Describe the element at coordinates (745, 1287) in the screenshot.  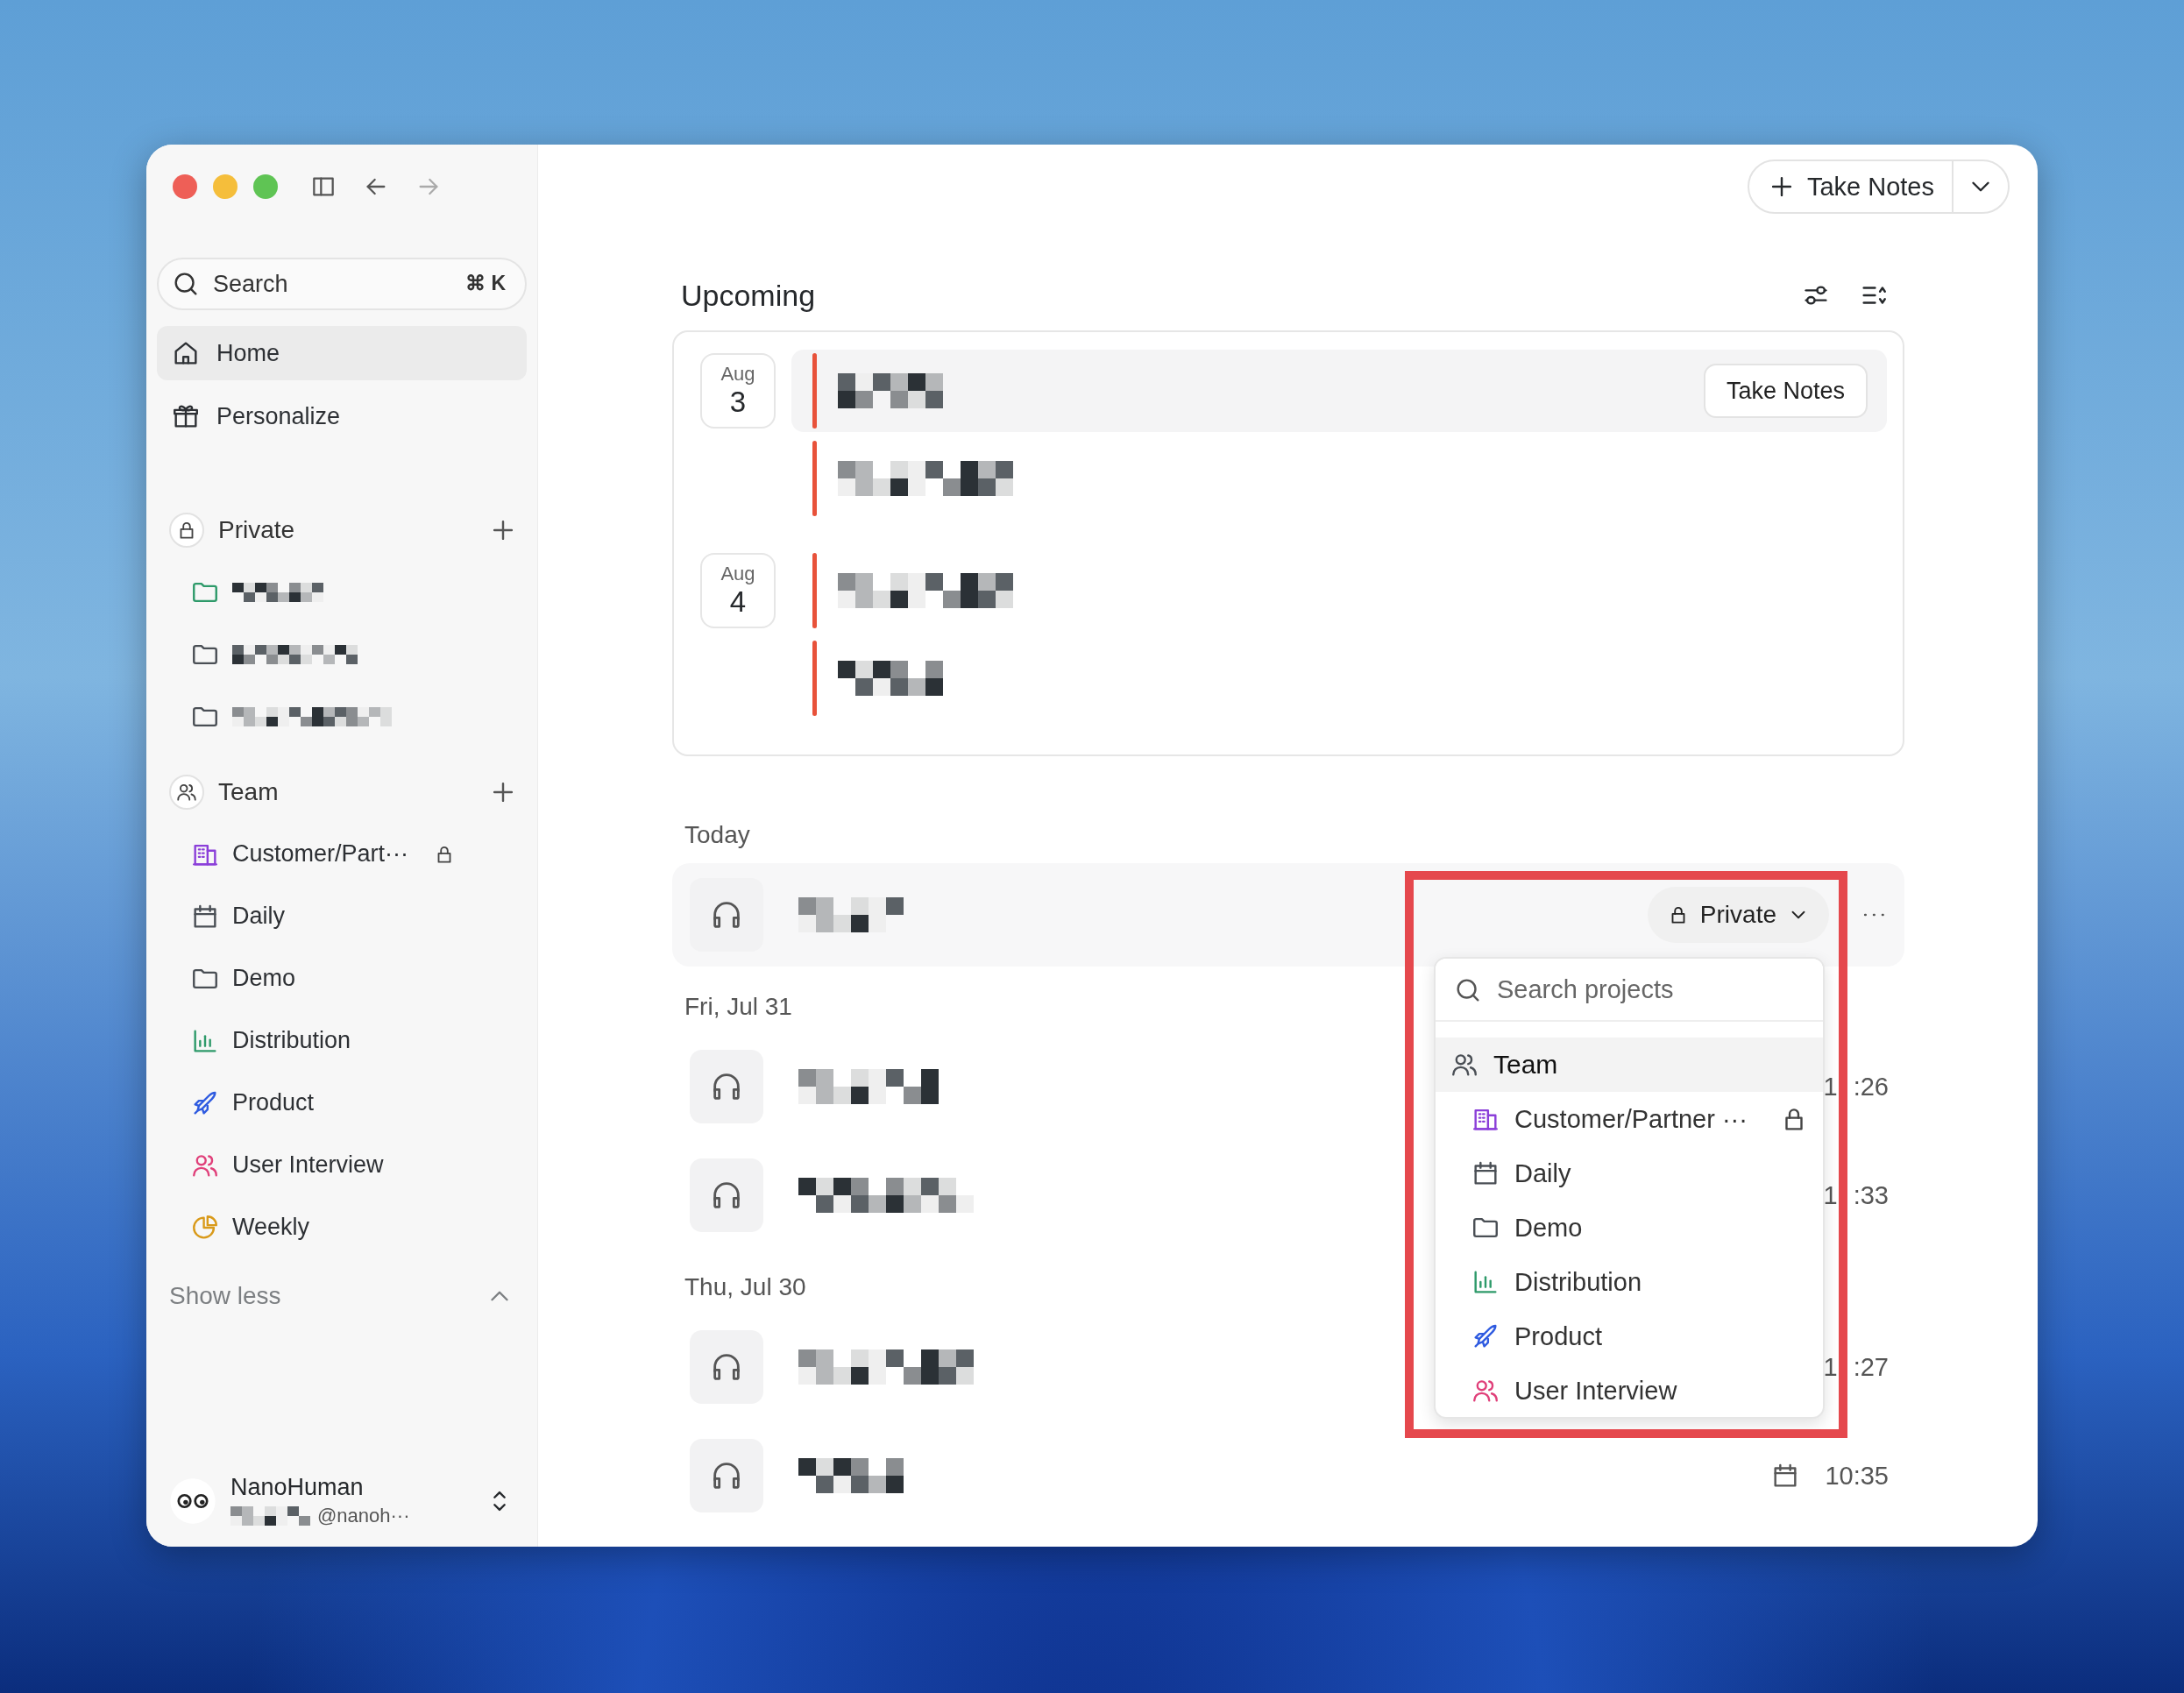
I see `date-heading: Thu, Jul 30` at that location.